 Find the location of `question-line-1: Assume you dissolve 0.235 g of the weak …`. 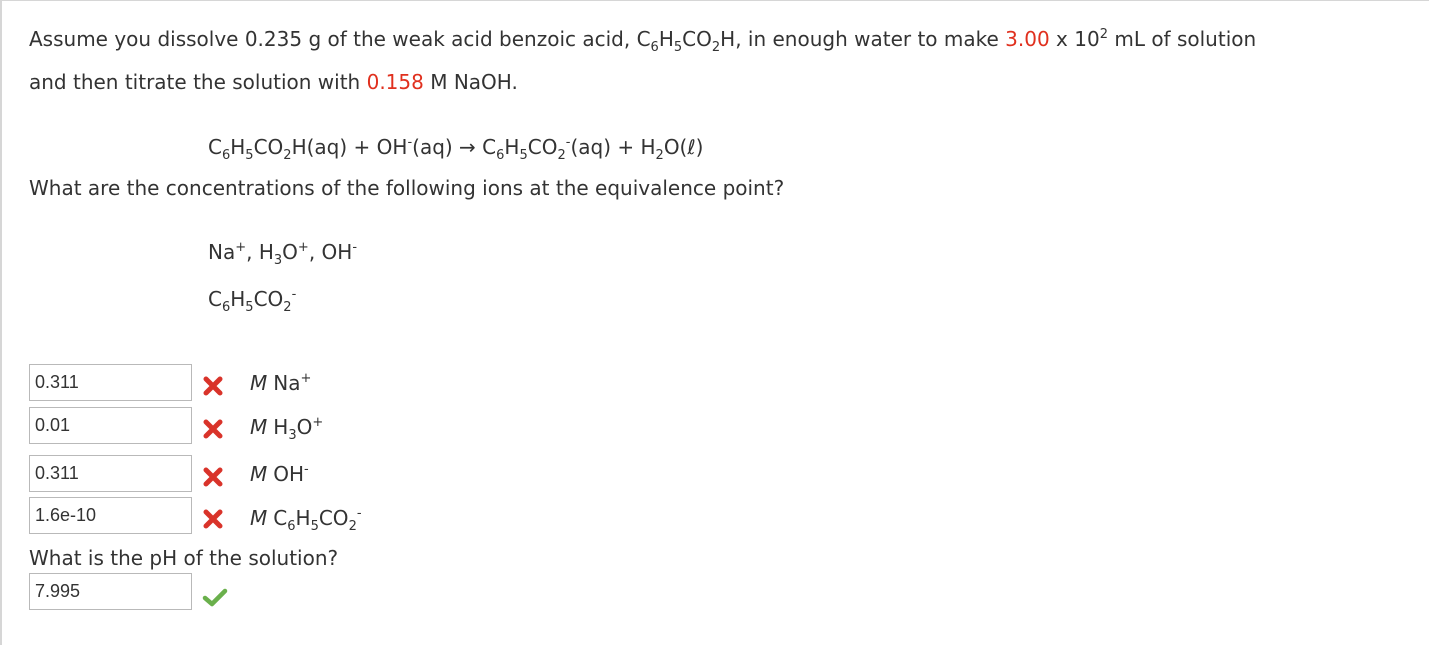

question-line-1: Assume you dissolve 0.235 g of the weak … is located at coordinates (643, 41).